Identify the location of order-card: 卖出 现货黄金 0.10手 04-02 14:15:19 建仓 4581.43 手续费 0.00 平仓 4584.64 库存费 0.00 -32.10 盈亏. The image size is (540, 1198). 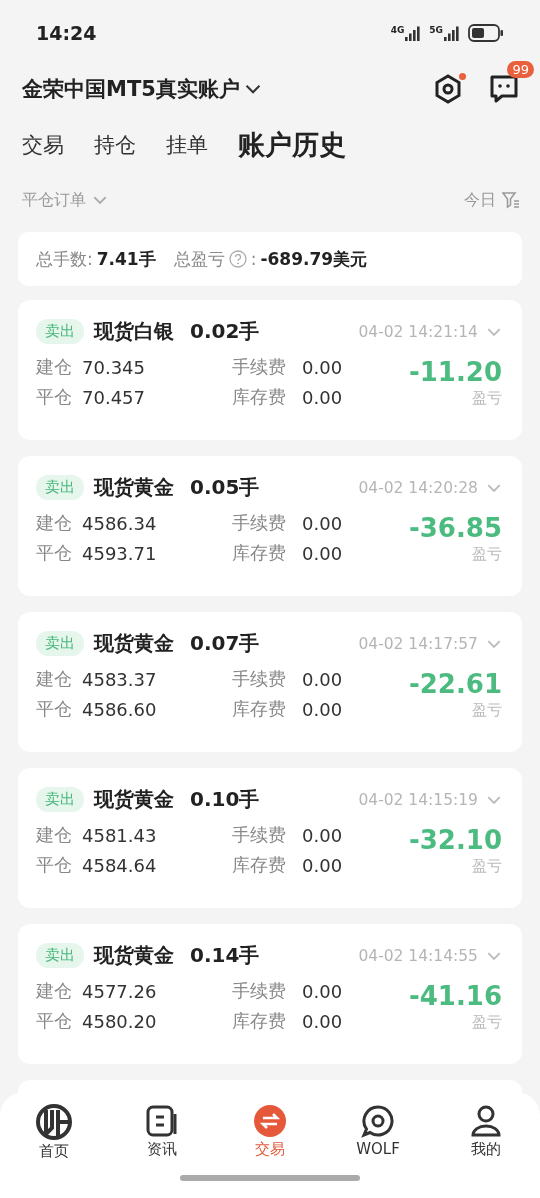
(270, 838).